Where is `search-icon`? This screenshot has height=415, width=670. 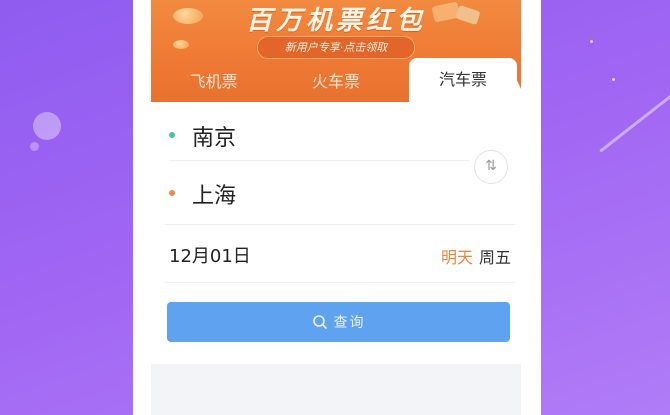 search-icon is located at coordinates (319, 322).